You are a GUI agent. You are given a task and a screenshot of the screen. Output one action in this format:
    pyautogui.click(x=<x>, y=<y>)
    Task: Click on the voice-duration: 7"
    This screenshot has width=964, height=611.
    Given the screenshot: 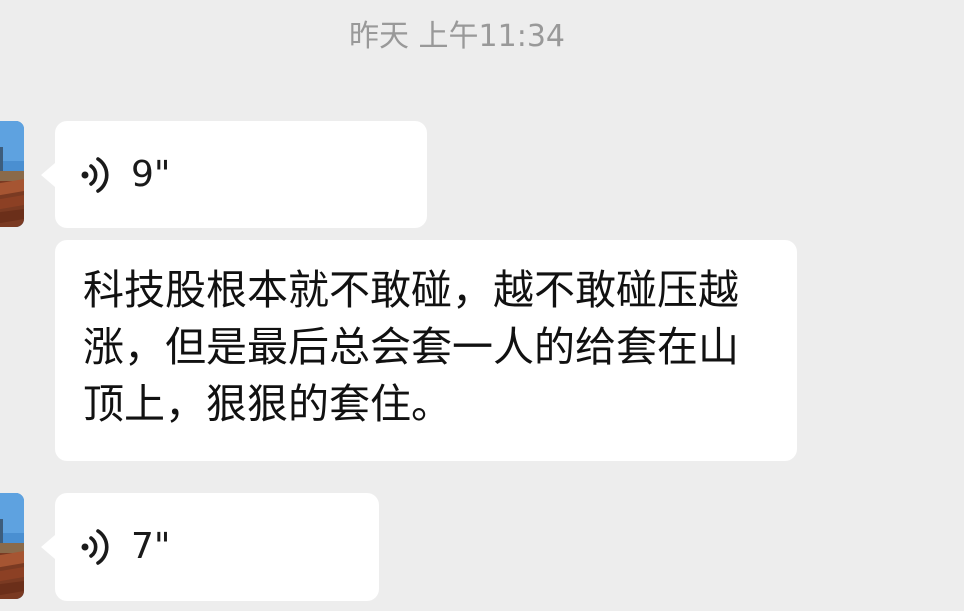 What is the action you would take?
    pyautogui.click(x=151, y=546)
    